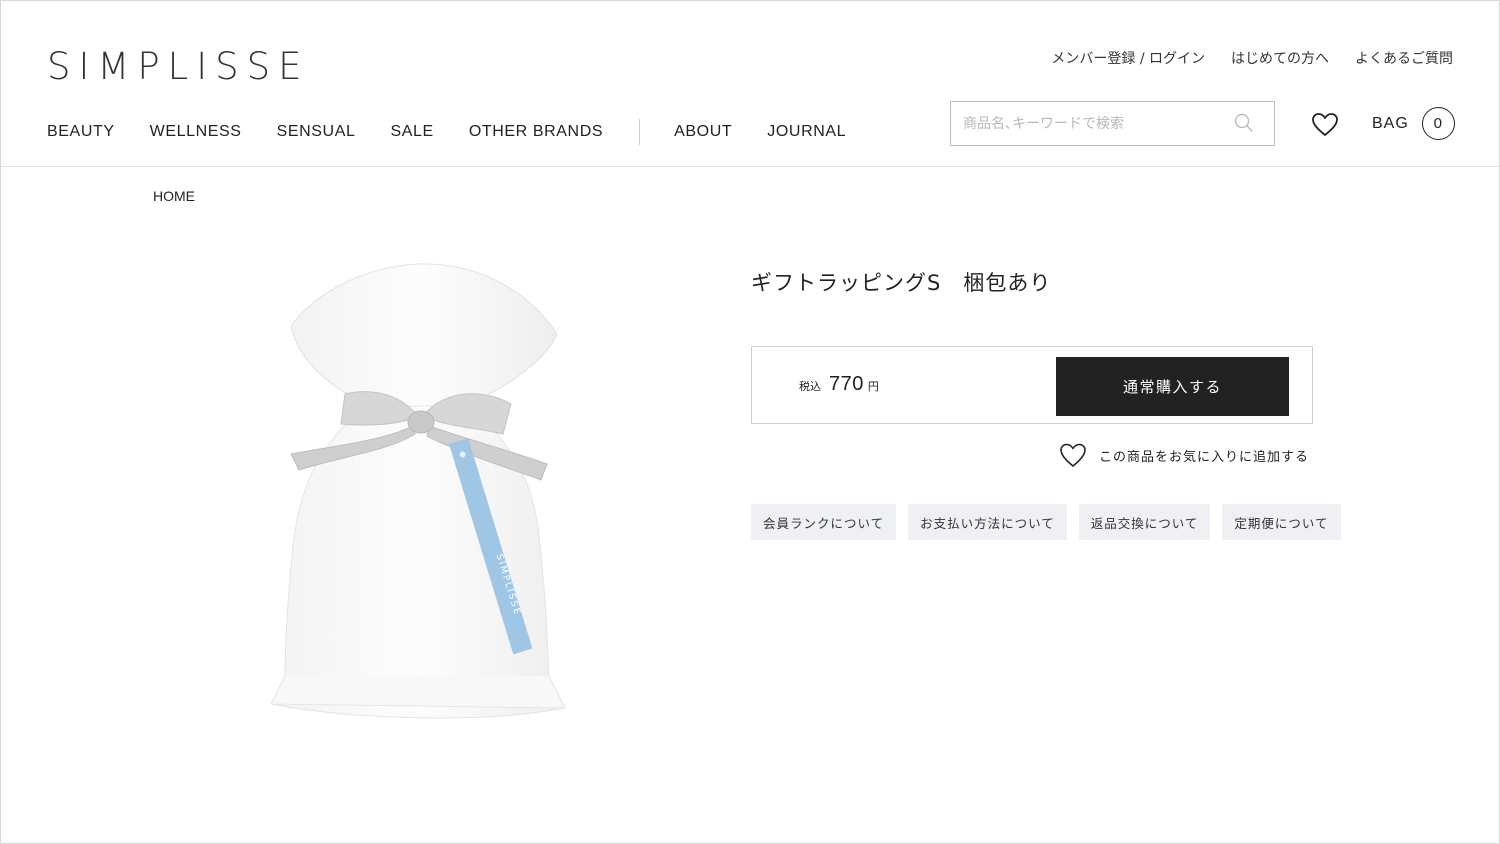  Describe the element at coordinates (1390, 123) in the screenshot. I see `bag-label: BAG` at that location.